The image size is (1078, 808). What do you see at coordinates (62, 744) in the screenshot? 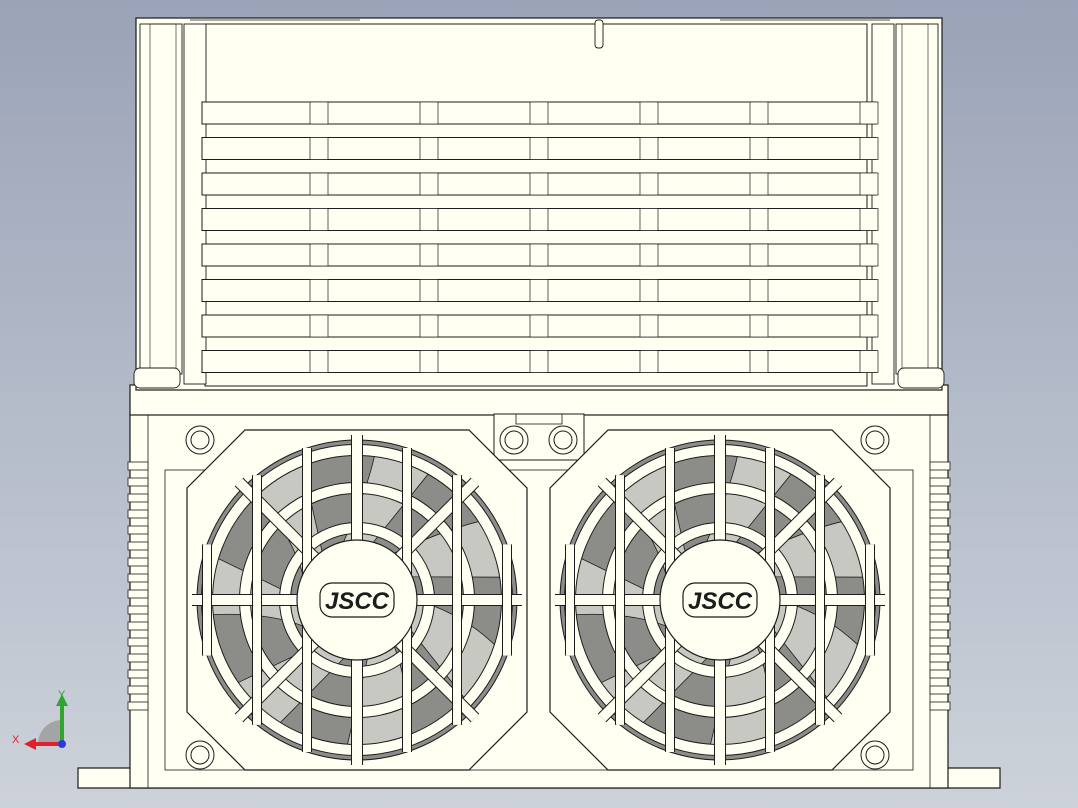
I see `z-axis-dot` at bounding box center [62, 744].